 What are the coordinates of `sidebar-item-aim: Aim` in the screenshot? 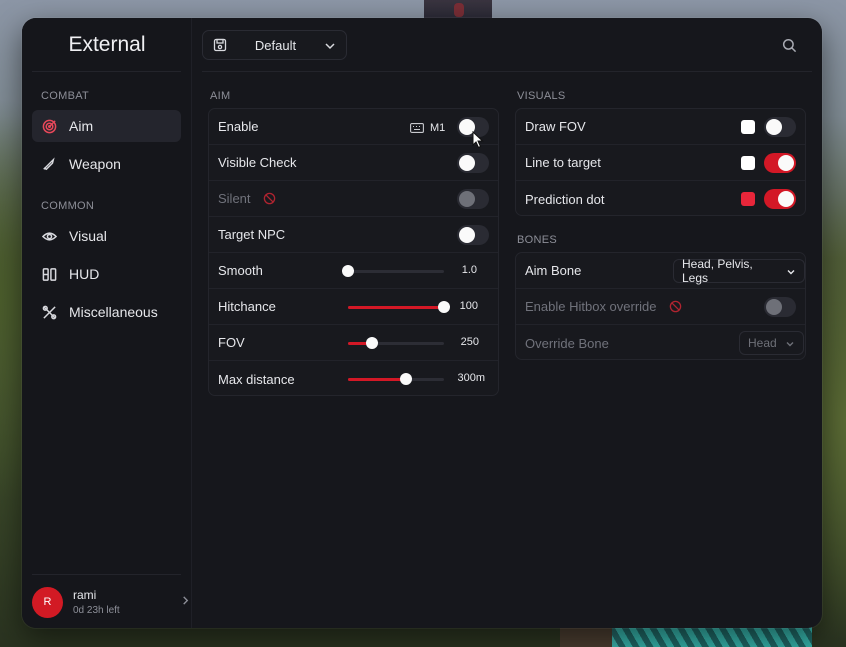 It's located at (106, 126).